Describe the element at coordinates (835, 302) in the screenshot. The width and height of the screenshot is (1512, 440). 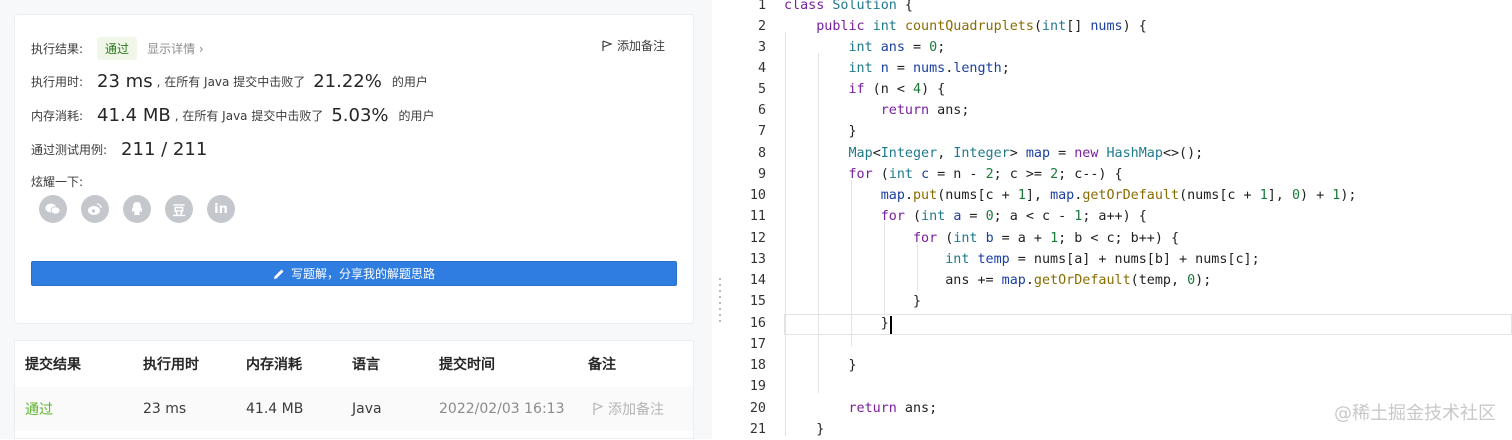
I see `code-line: 15 }` at that location.